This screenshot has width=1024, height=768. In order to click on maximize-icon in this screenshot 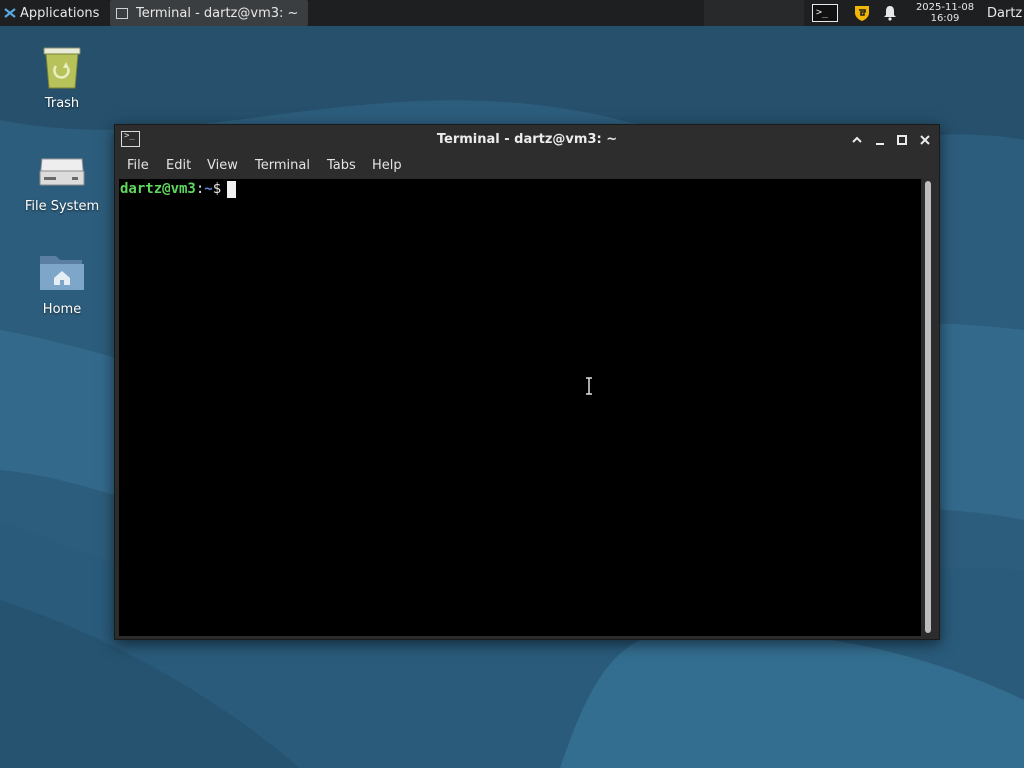, I will do `click(902, 140)`.